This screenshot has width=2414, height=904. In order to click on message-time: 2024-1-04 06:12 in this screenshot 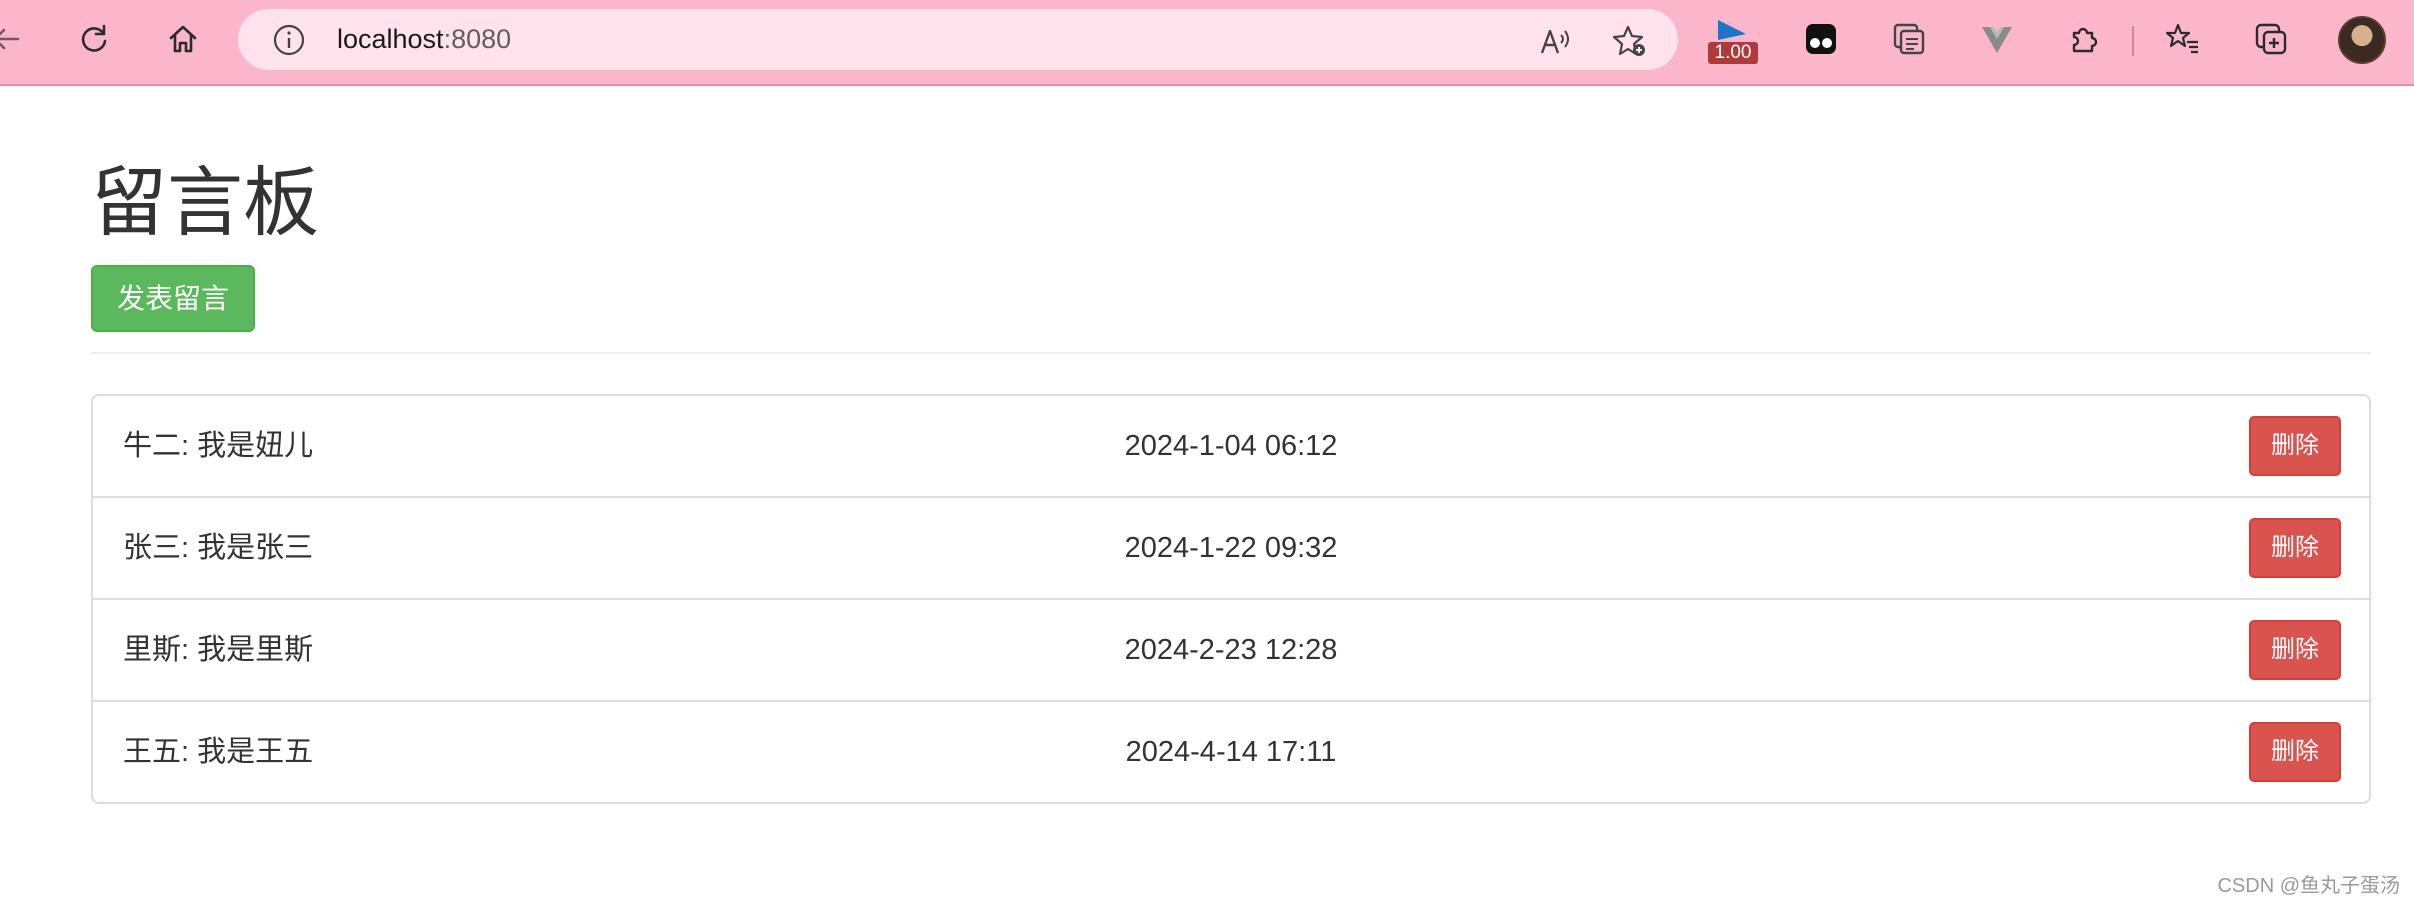, I will do `click(1231, 446)`.